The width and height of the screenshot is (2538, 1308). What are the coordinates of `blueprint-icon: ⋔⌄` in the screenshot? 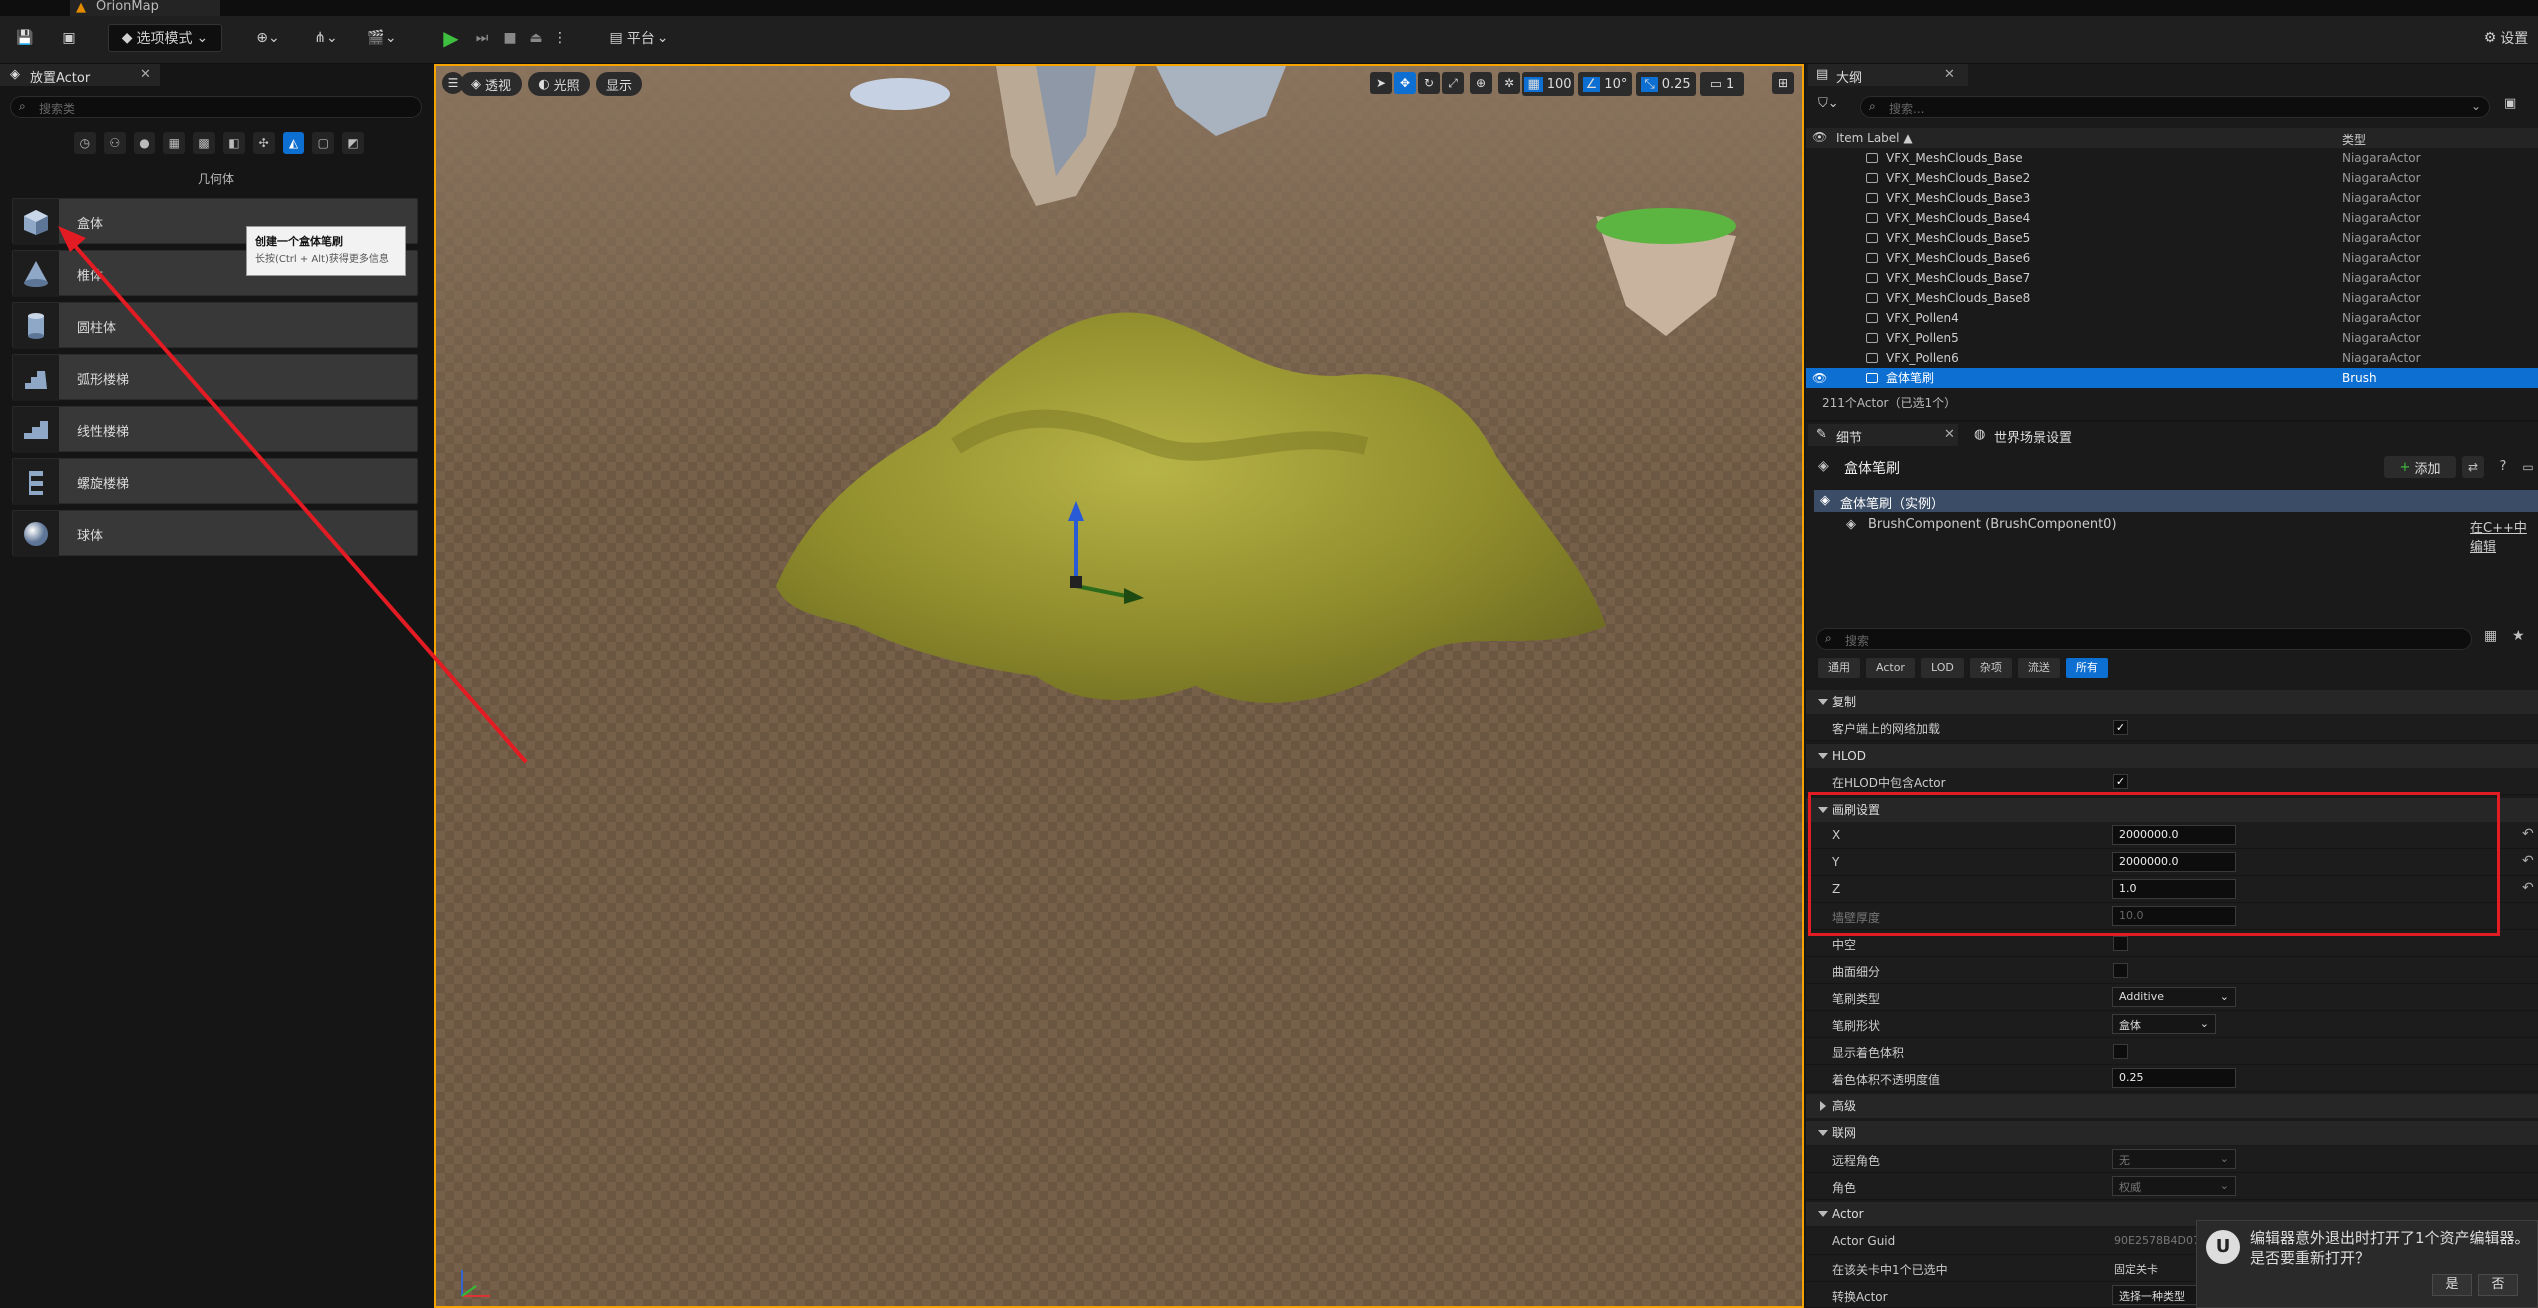 It's located at (326, 38).